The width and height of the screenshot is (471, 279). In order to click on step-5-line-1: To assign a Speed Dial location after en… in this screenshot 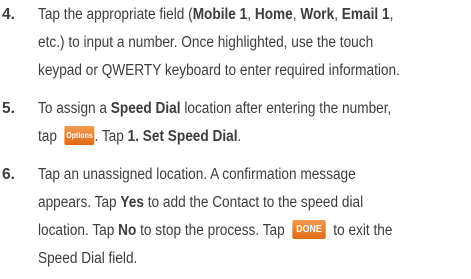, I will do `click(214, 109)`.